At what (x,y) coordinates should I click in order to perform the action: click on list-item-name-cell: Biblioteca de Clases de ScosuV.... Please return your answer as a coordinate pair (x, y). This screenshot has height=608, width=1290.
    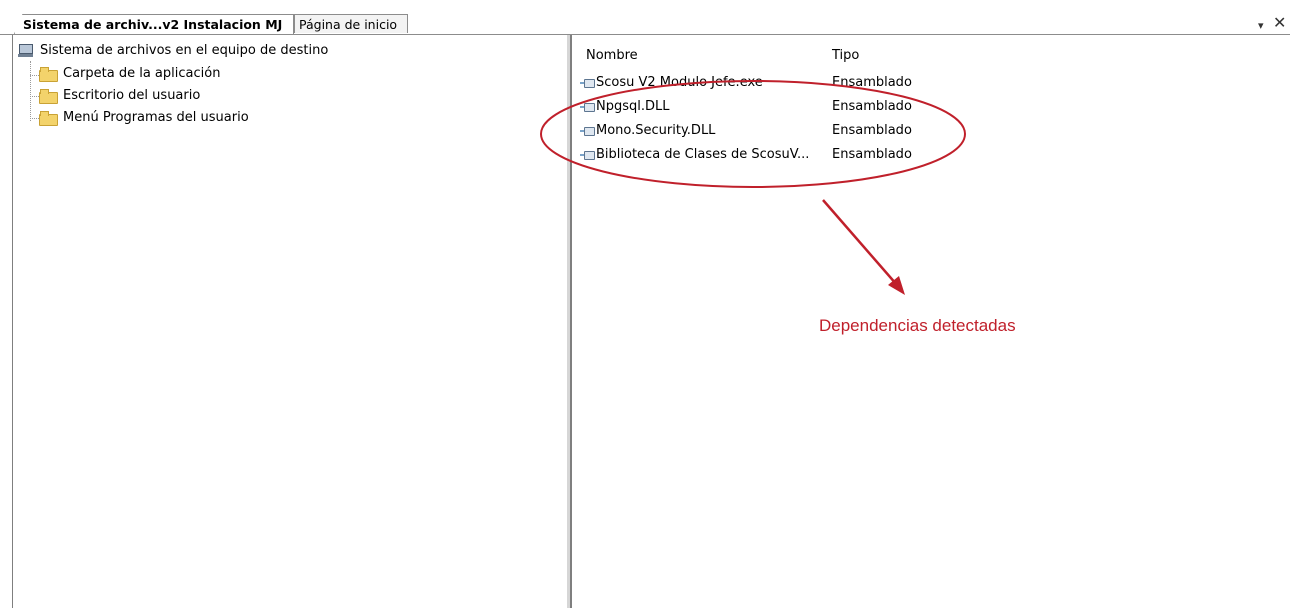
    Looking at the image, I should click on (694, 155).